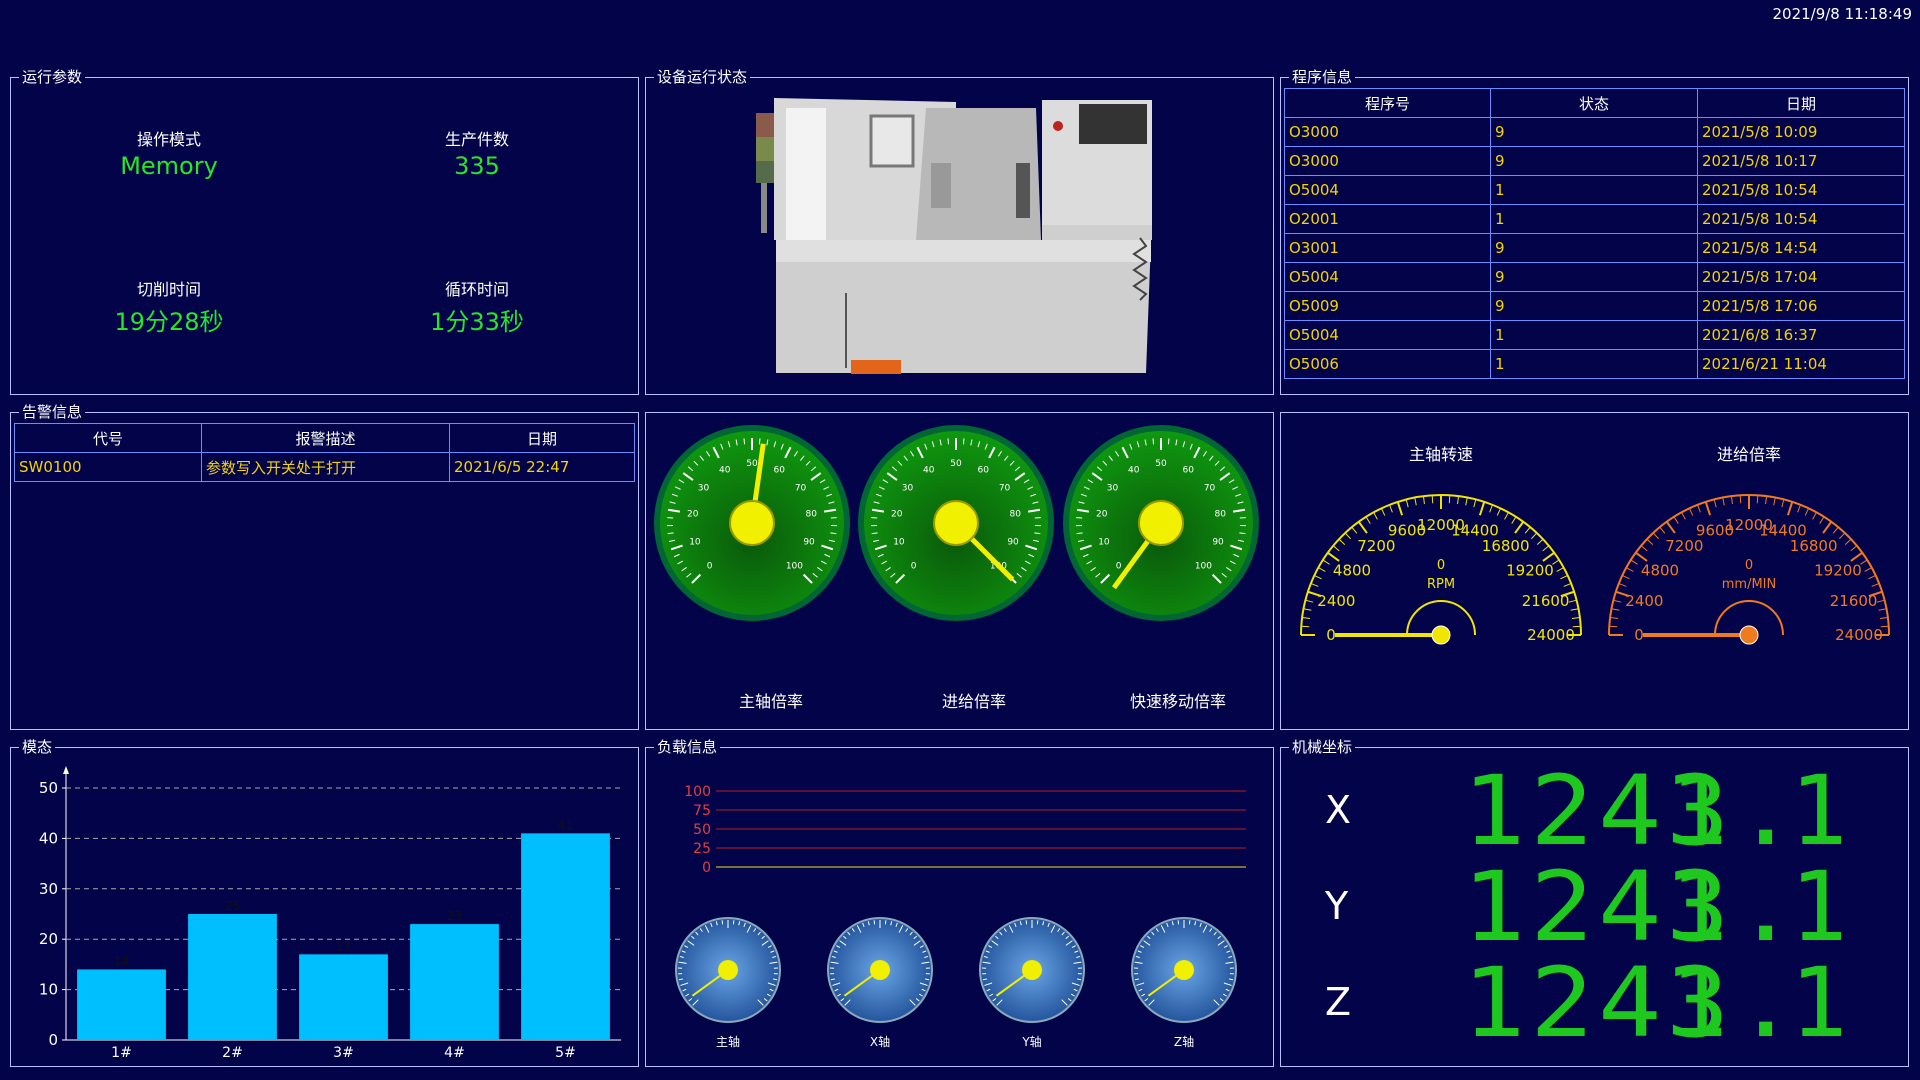 The width and height of the screenshot is (1920, 1080). Describe the element at coordinates (1801, 103) in the screenshot. I see `column-header: 日期` at that location.